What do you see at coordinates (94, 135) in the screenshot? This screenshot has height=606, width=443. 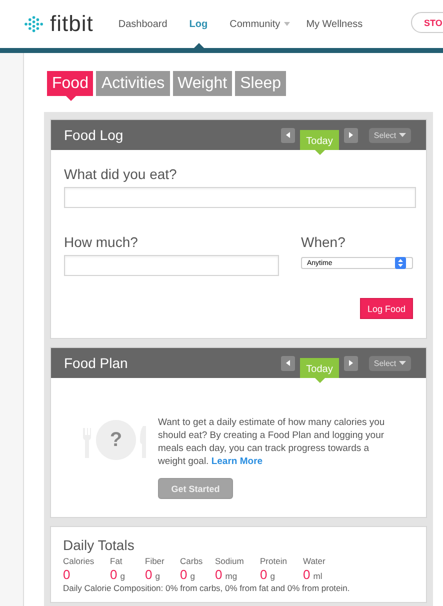 I see `card-title: Food Log` at bounding box center [94, 135].